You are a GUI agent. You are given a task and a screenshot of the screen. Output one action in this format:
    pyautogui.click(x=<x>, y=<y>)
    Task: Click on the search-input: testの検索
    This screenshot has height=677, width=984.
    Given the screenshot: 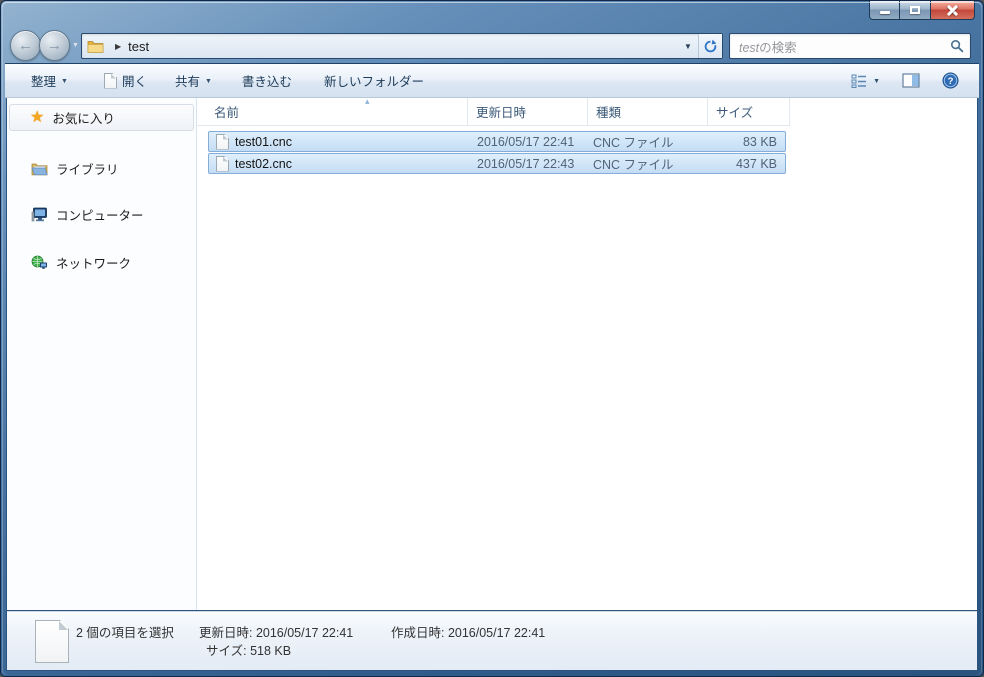 What is the action you would take?
    pyautogui.click(x=850, y=46)
    